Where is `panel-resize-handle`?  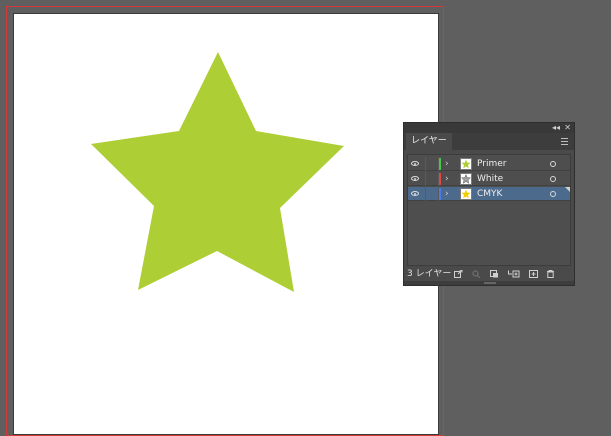 panel-resize-handle is located at coordinates (489, 283).